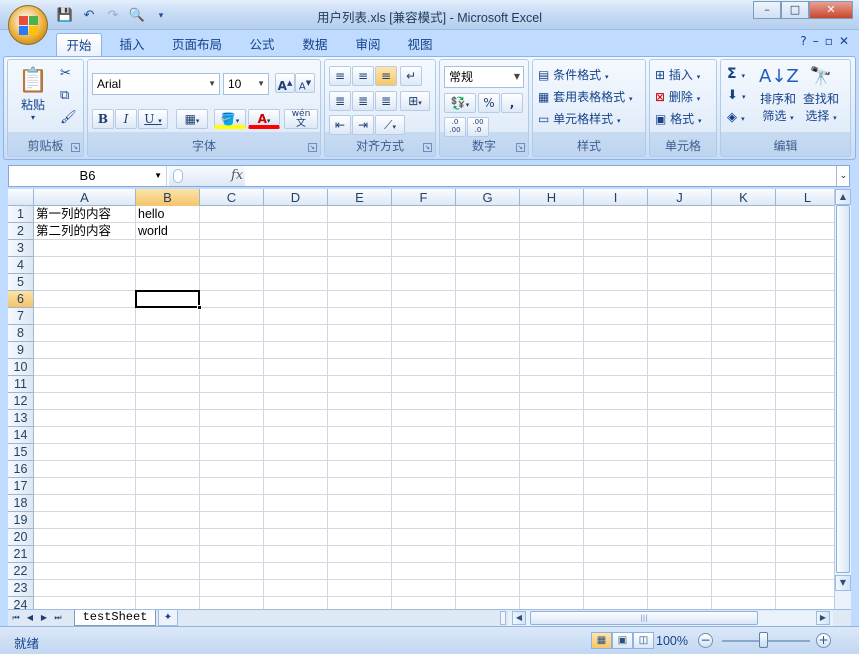 The height and width of the screenshot is (654, 859). Describe the element at coordinates (386, 76) in the screenshot. I see `align-bottom-icon: ≡` at that location.